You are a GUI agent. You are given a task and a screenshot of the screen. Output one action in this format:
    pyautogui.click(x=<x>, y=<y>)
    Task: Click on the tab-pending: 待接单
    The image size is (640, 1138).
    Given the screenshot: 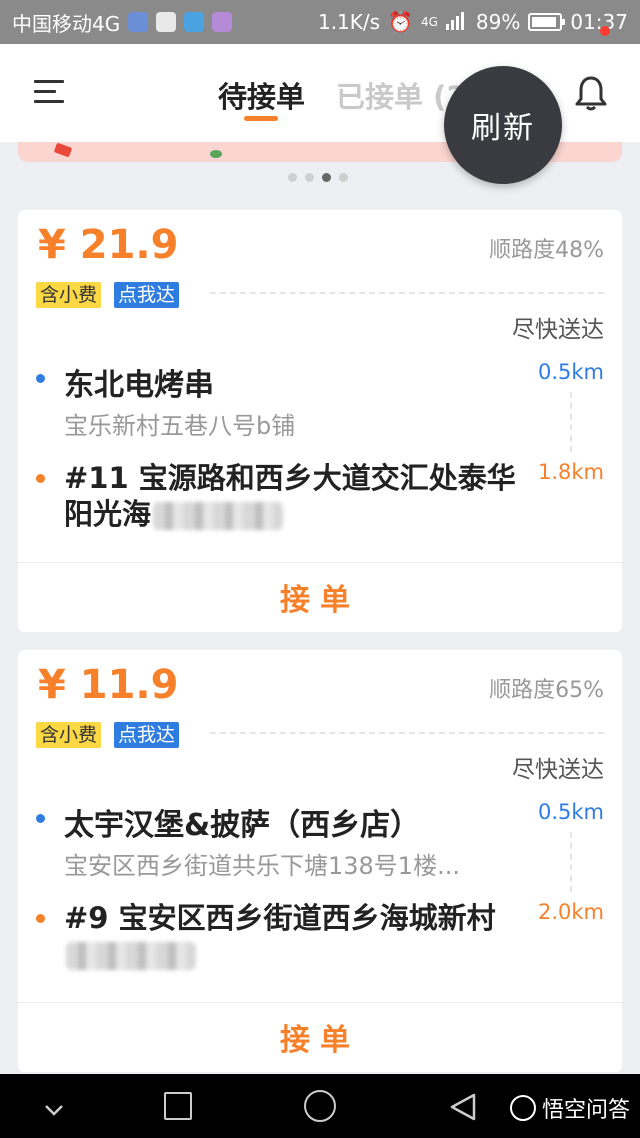 What is the action you would take?
    pyautogui.click(x=261, y=95)
    